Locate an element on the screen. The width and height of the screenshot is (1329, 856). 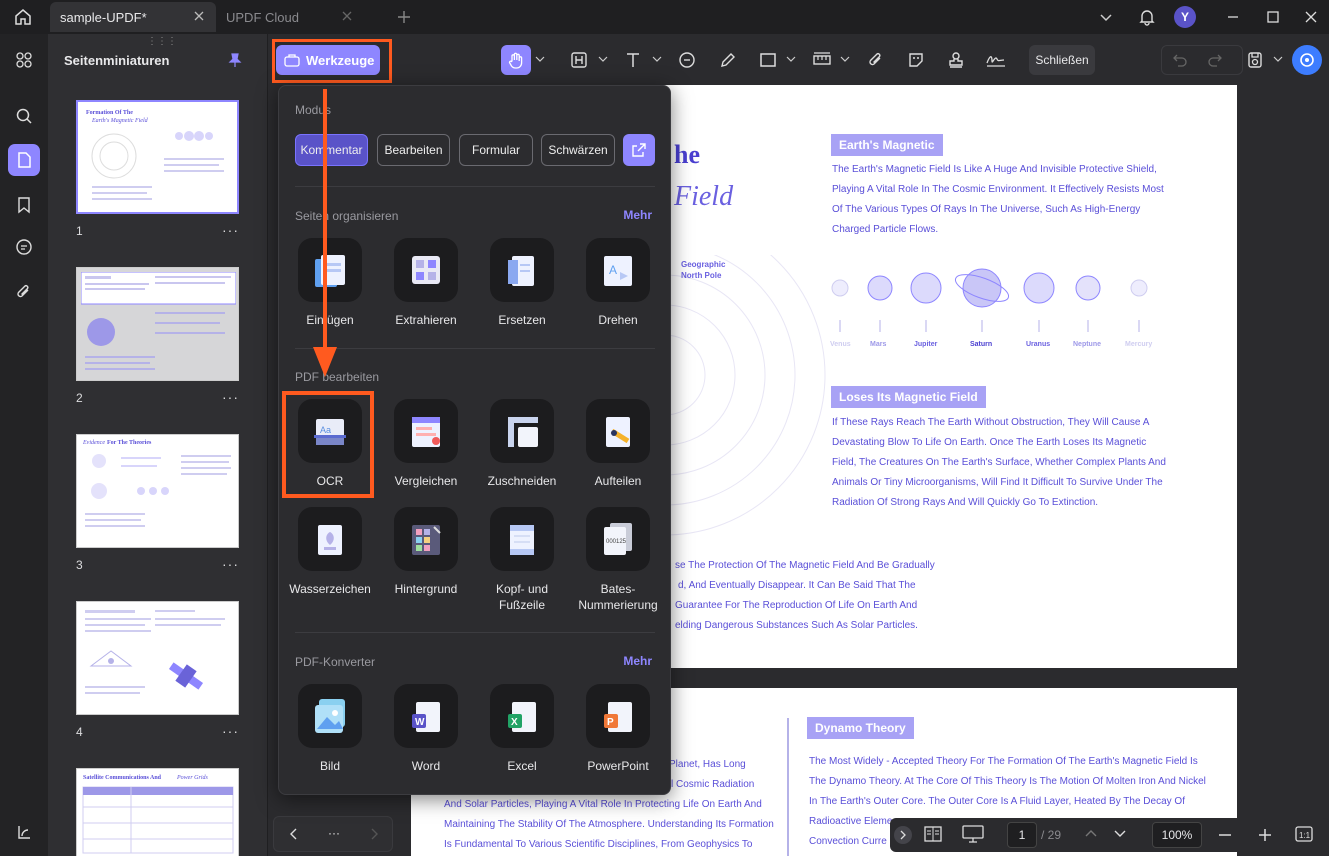
layers-icon is located at coordinates (24, 832).